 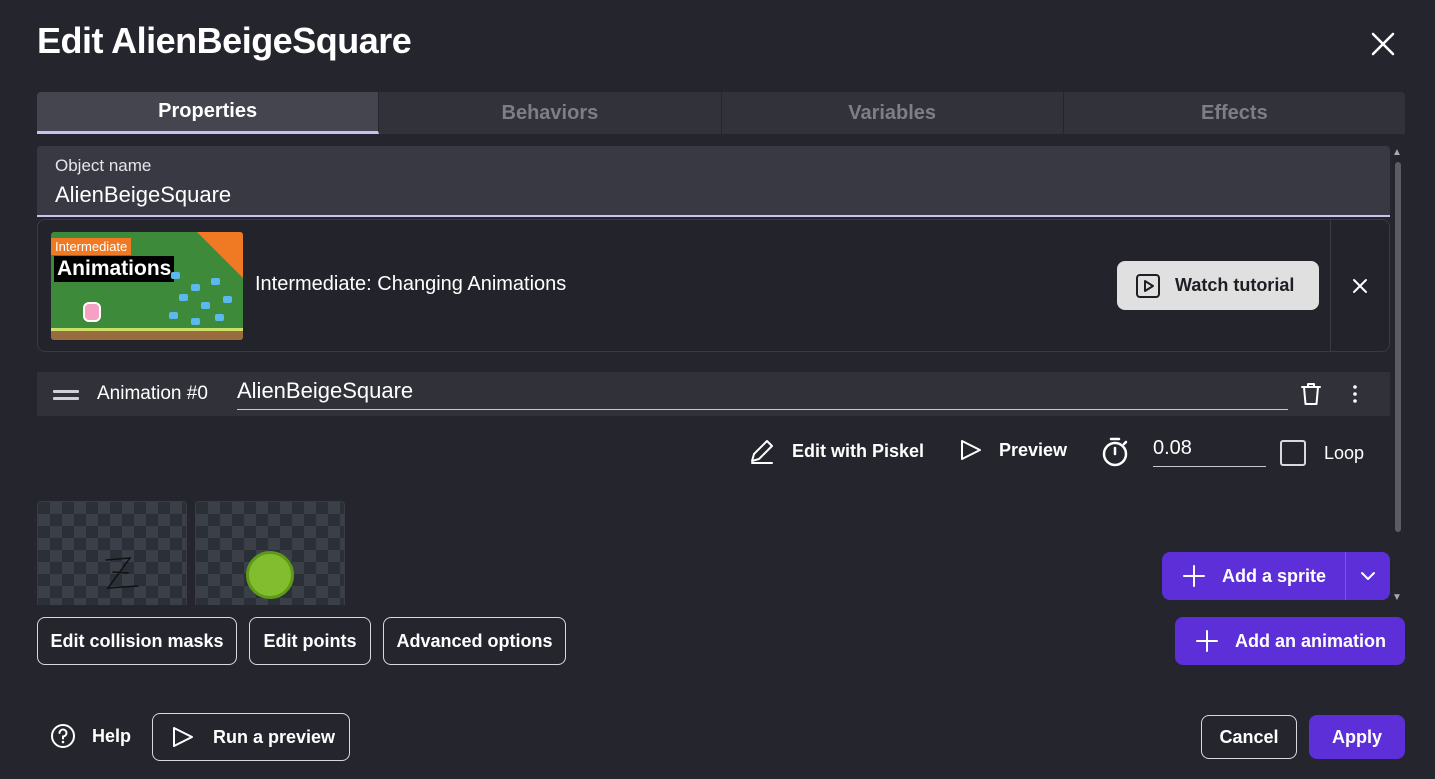 I want to click on play-box-icon, so click(x=1148, y=286).